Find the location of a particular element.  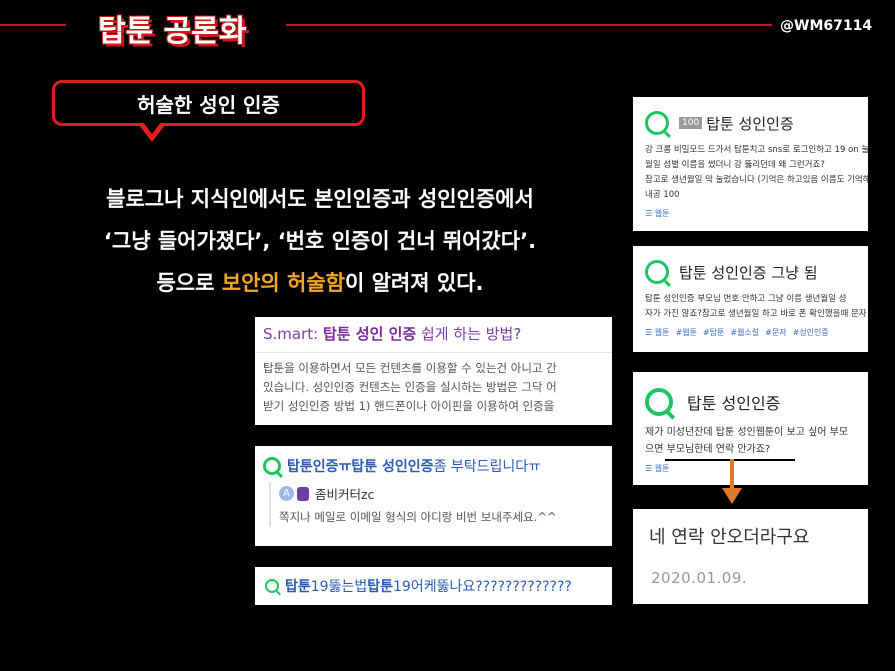

level-badge-icon is located at coordinates (303, 493).